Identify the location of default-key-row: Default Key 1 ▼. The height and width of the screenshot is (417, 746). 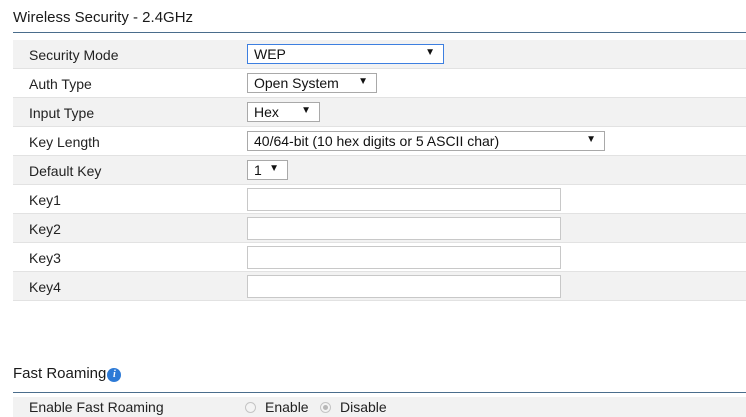
(379, 170).